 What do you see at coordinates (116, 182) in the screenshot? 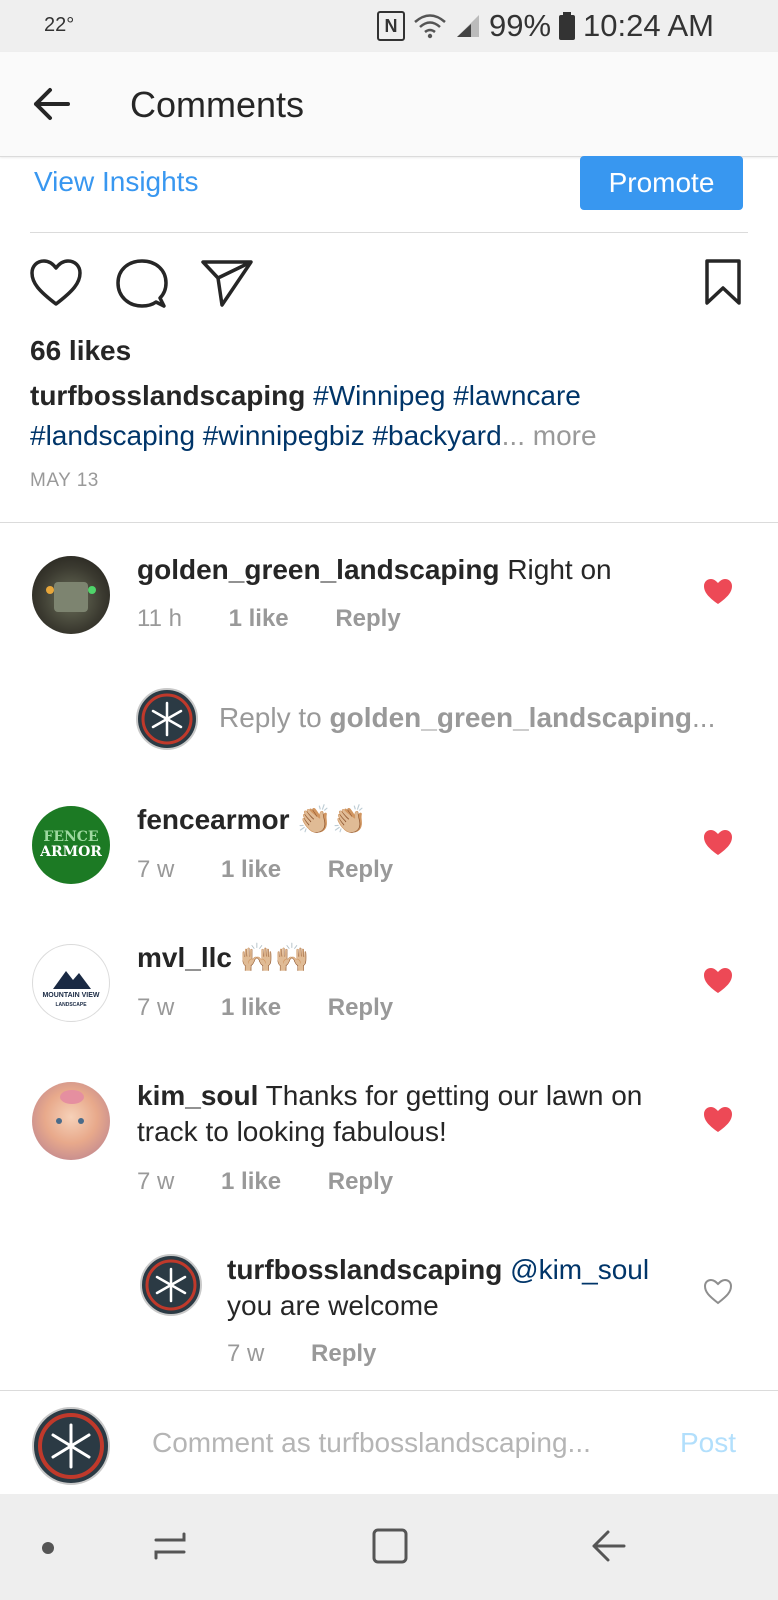
I see `view-insights-link: View Insights` at bounding box center [116, 182].